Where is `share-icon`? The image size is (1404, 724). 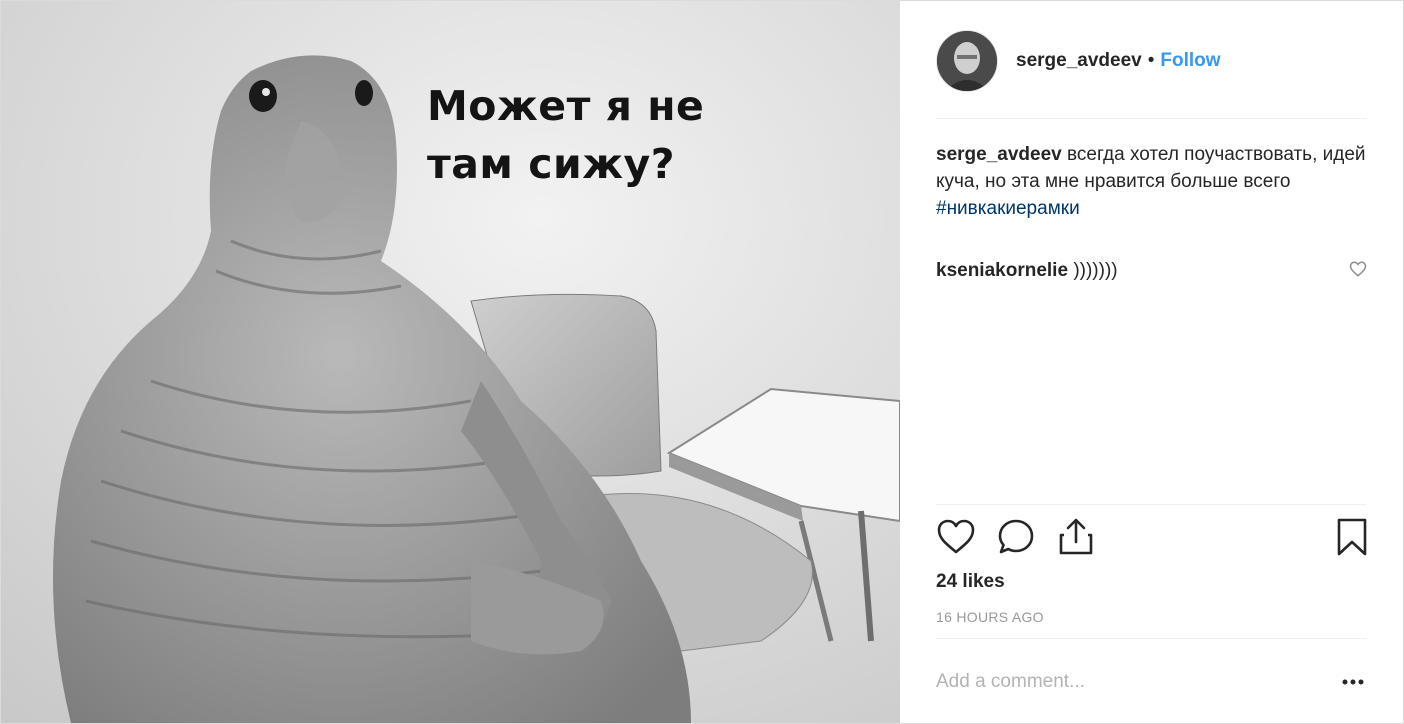 share-icon is located at coordinates (1076, 537).